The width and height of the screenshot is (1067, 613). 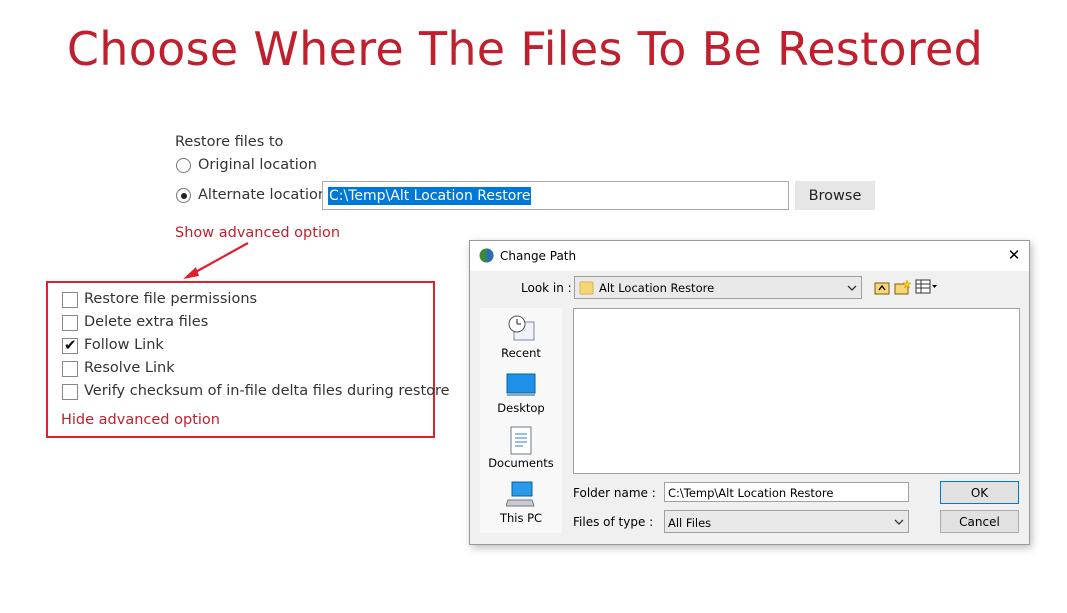 What do you see at coordinates (586, 288) in the screenshot?
I see `folder-icon` at bounding box center [586, 288].